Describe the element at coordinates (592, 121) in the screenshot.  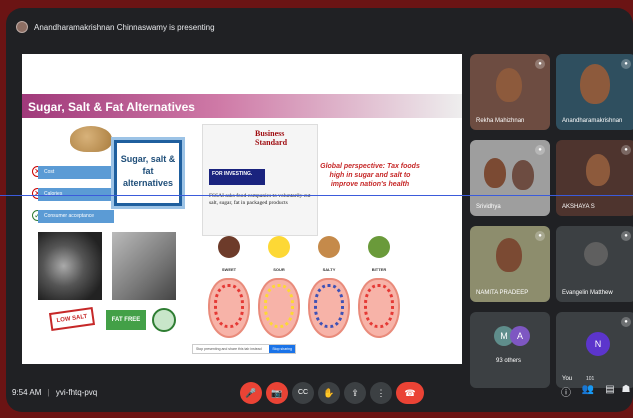
I see `participant-name: Anandharamakrishnan` at that location.